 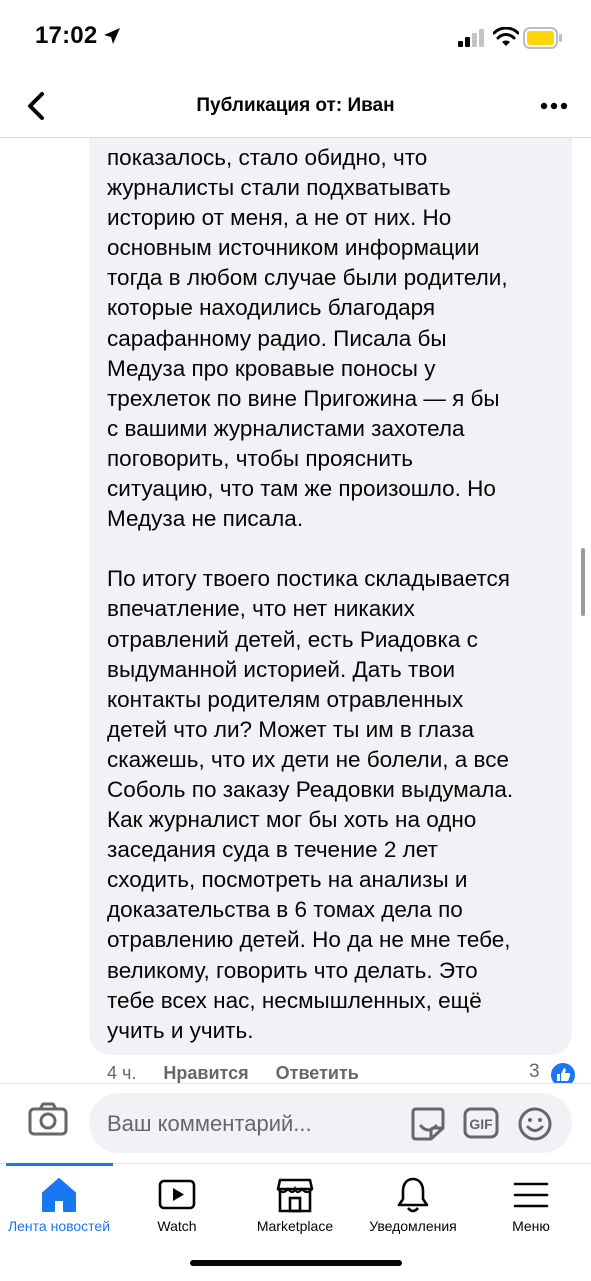 I want to click on comment-composer: Ваш комментарий... GIF, so click(x=295, y=1123).